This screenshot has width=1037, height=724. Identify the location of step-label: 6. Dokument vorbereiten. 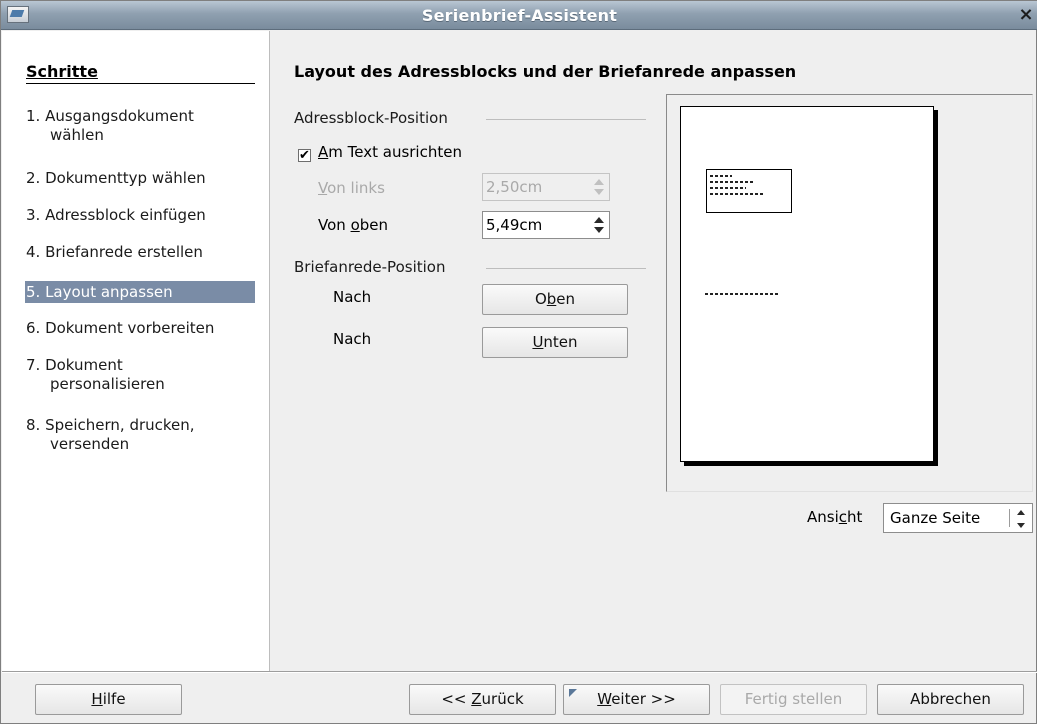
(120, 328).